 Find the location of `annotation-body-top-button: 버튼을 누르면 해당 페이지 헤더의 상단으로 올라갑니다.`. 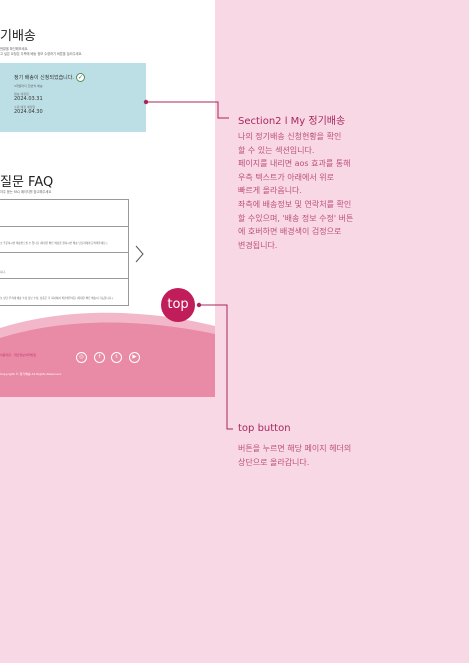

annotation-body-top-button: 버튼을 누르면 해당 페이지 헤더의 상단으로 올라갑니다. is located at coordinates (313, 455).